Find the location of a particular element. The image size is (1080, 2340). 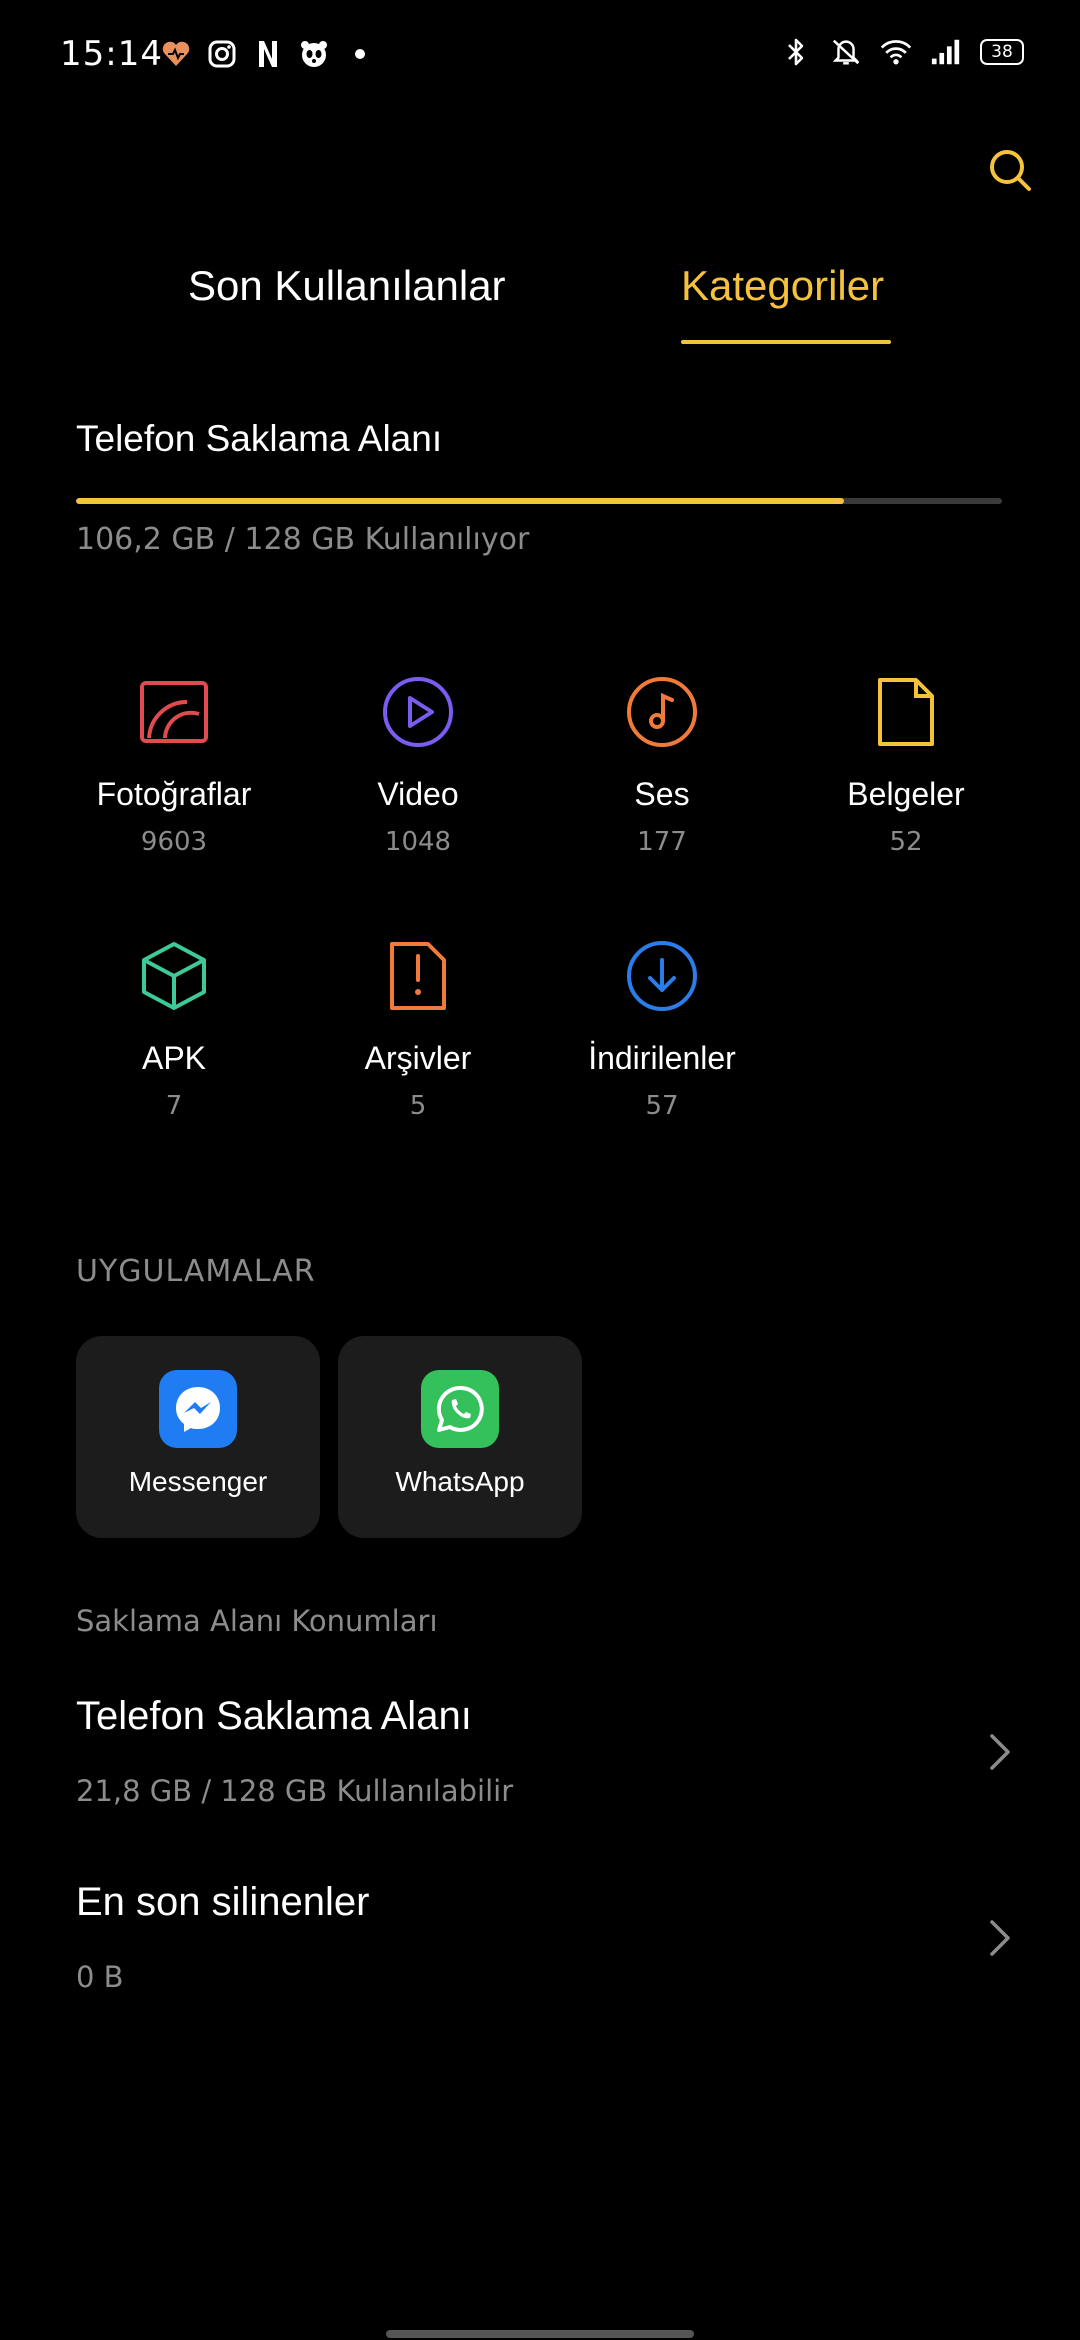

category-count: 5 is located at coordinates (418, 1106).